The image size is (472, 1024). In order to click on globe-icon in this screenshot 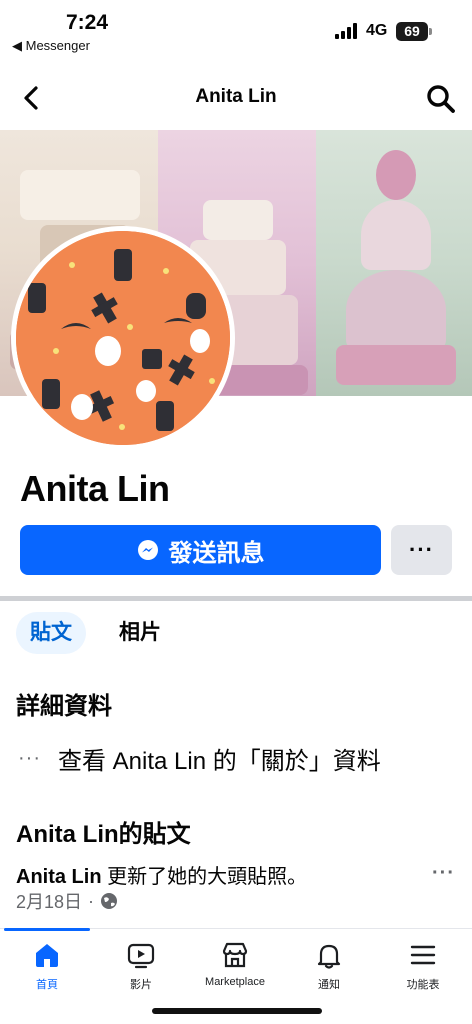, I will do `click(109, 901)`.